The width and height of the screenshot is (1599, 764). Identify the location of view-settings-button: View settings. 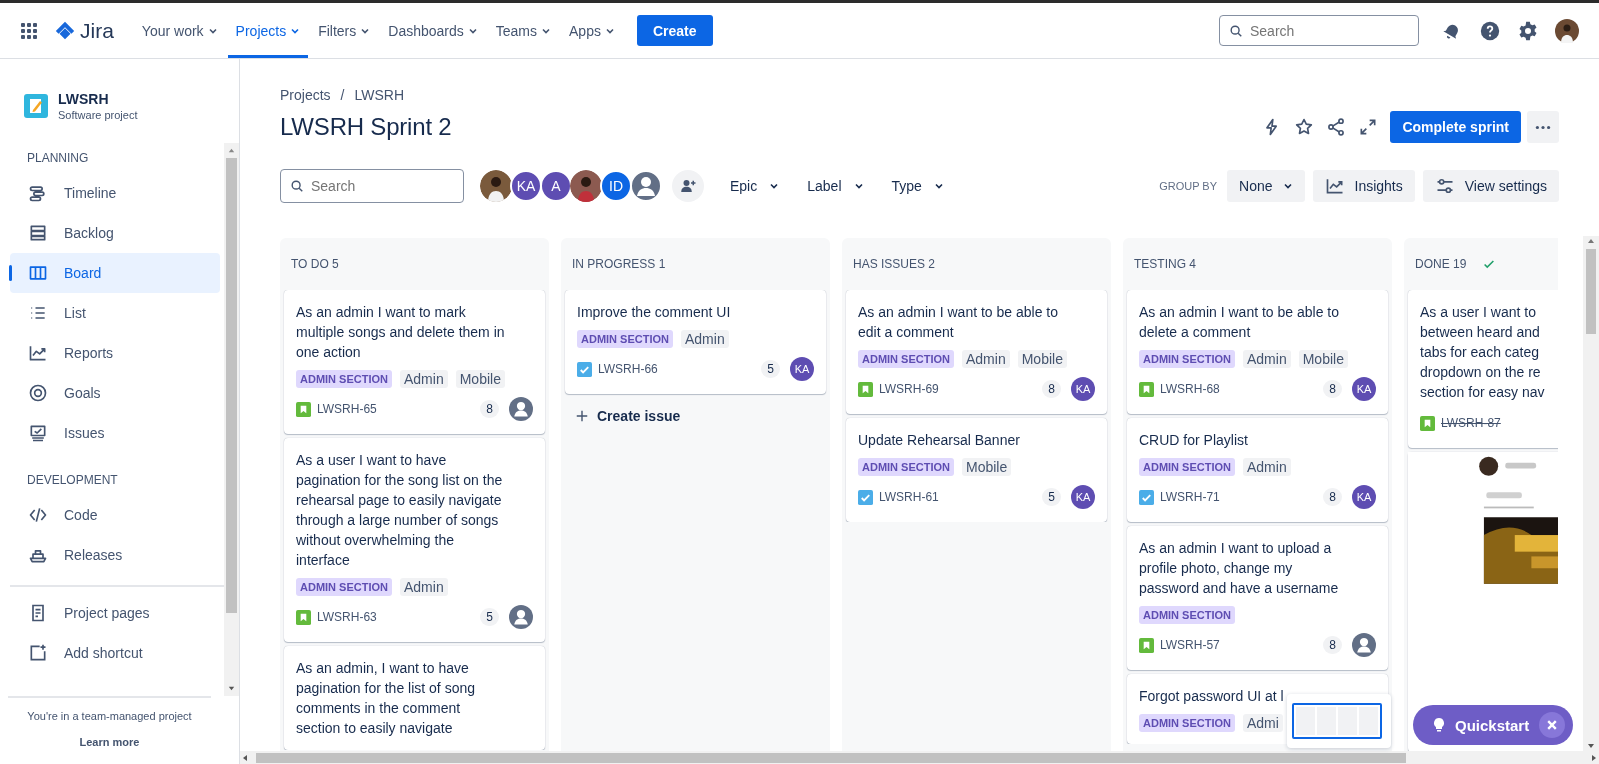
(1490, 186).